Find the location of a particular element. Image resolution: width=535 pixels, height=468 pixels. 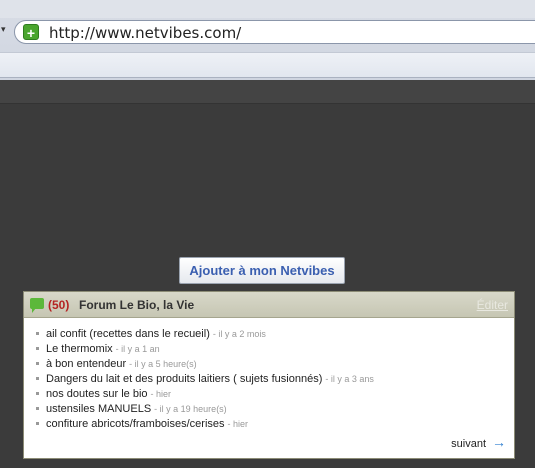

next-label: suivant is located at coordinates (468, 444).